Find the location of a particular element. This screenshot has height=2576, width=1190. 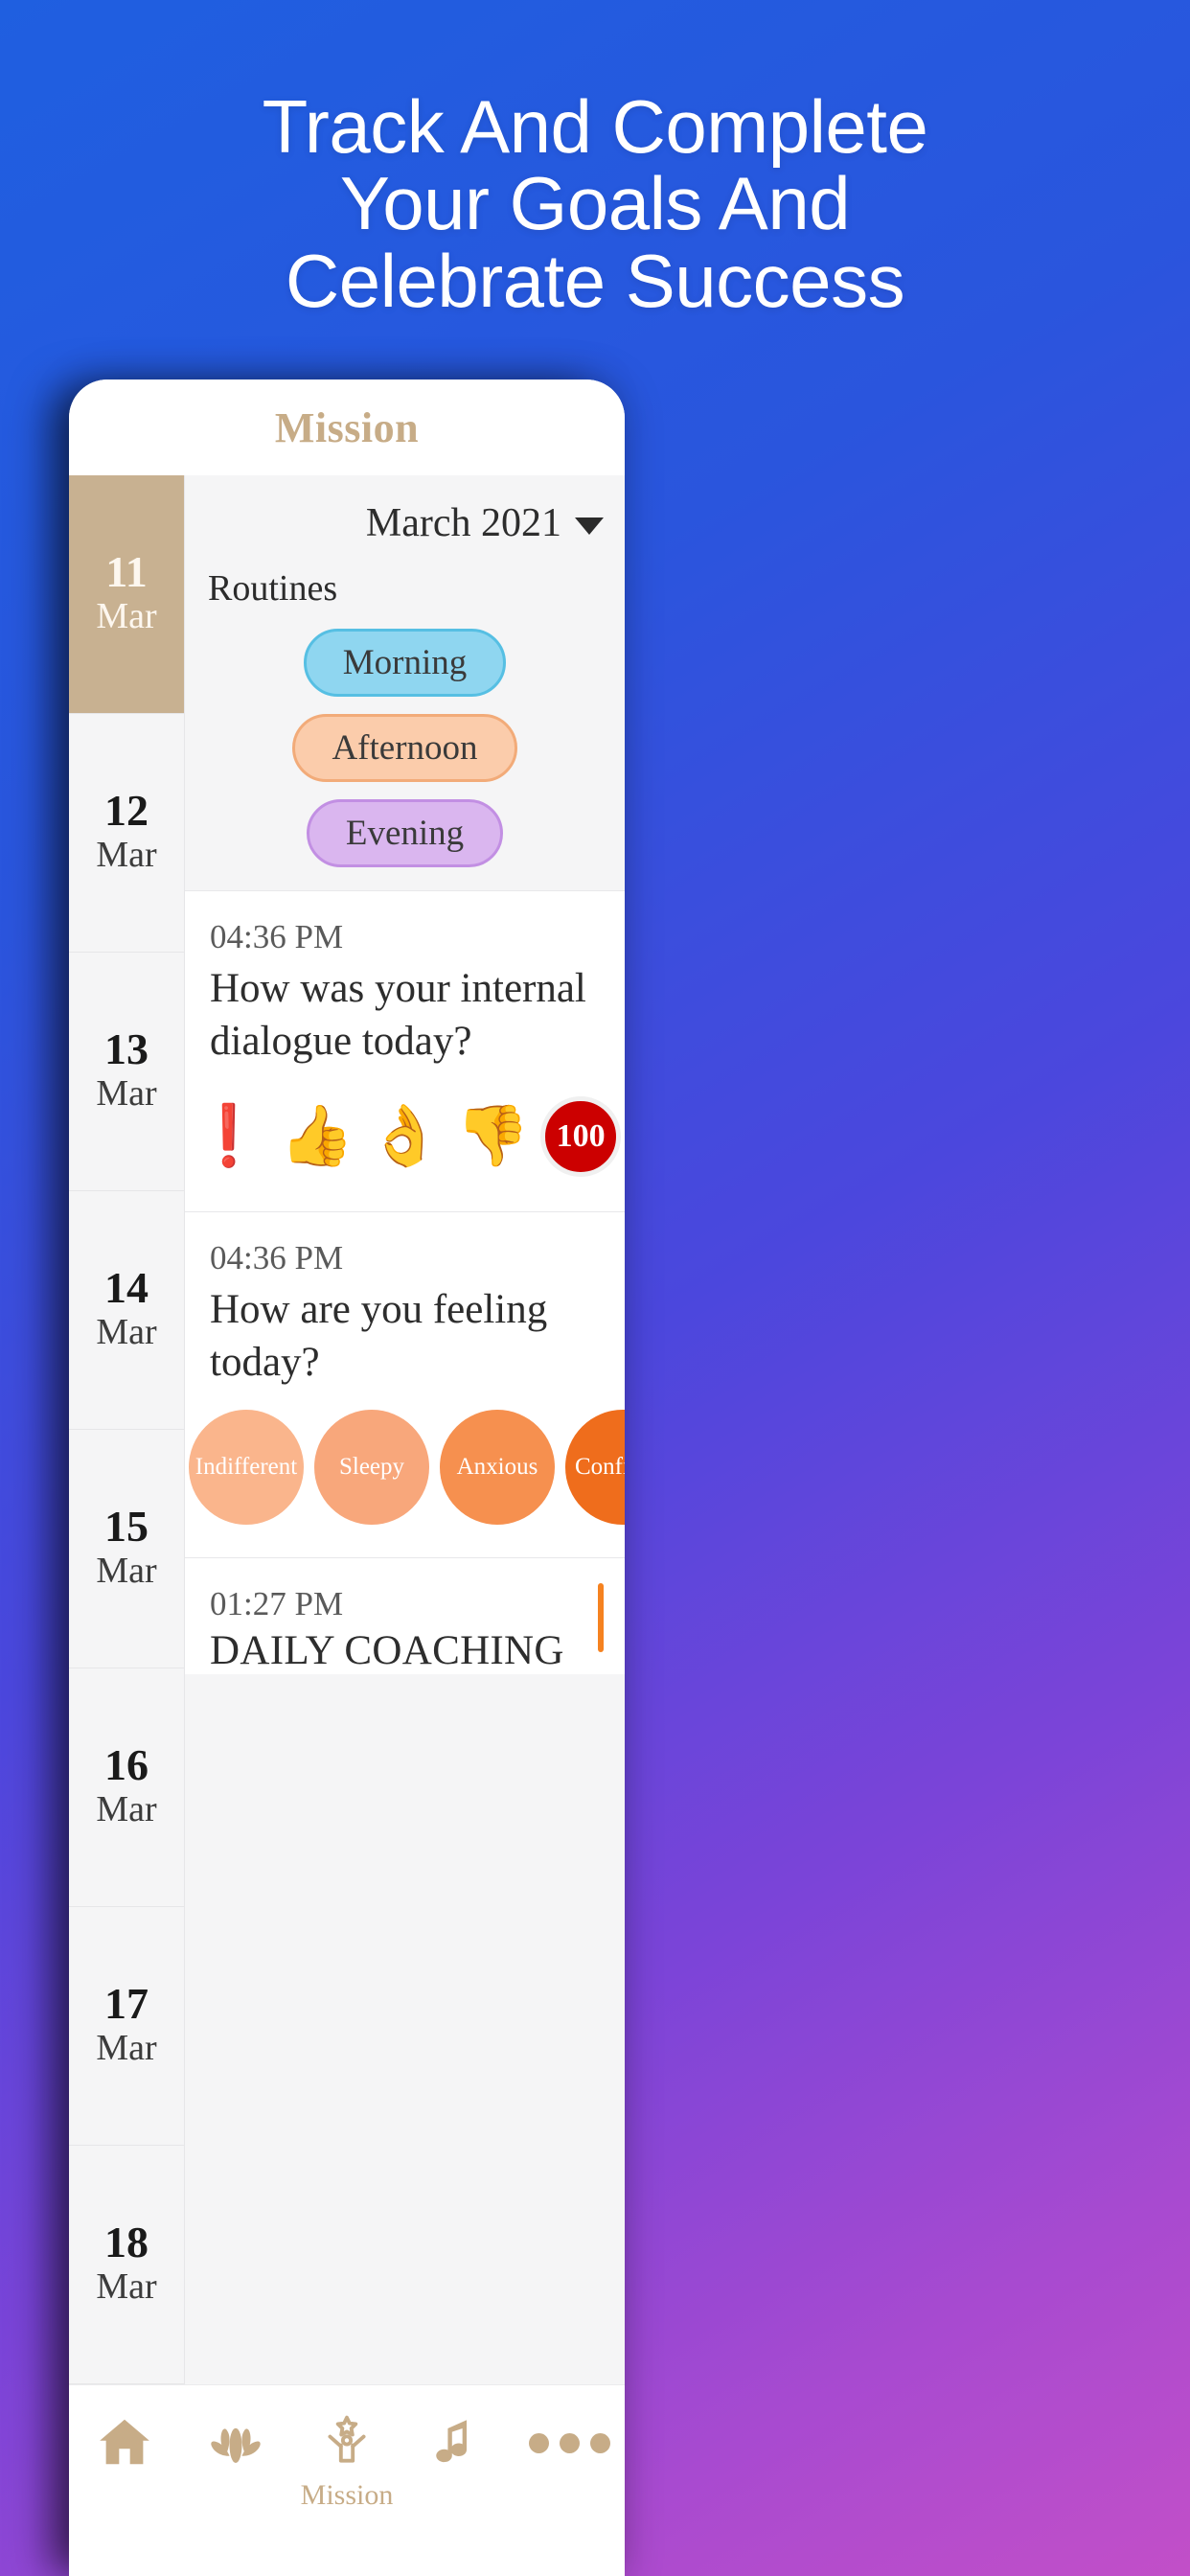

mood-confident: Confident is located at coordinates (595, 1468).